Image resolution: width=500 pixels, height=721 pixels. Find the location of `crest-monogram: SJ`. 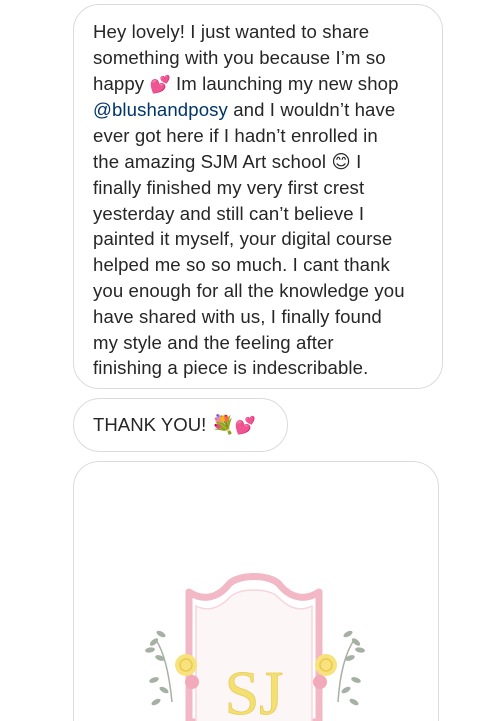

crest-monogram: SJ is located at coordinates (254, 690).